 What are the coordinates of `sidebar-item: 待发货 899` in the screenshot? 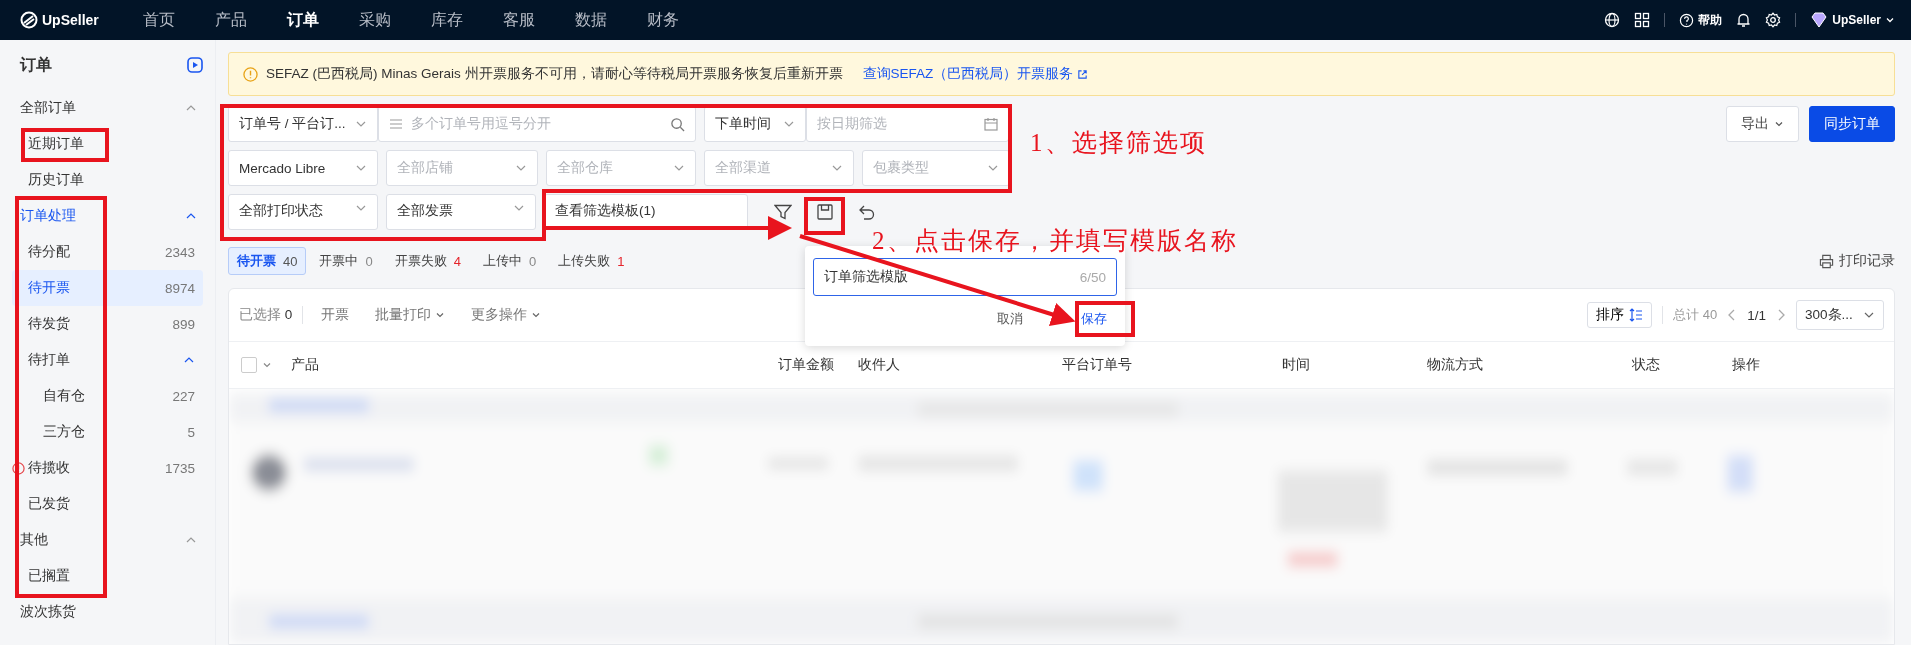 It's located at (107, 324).